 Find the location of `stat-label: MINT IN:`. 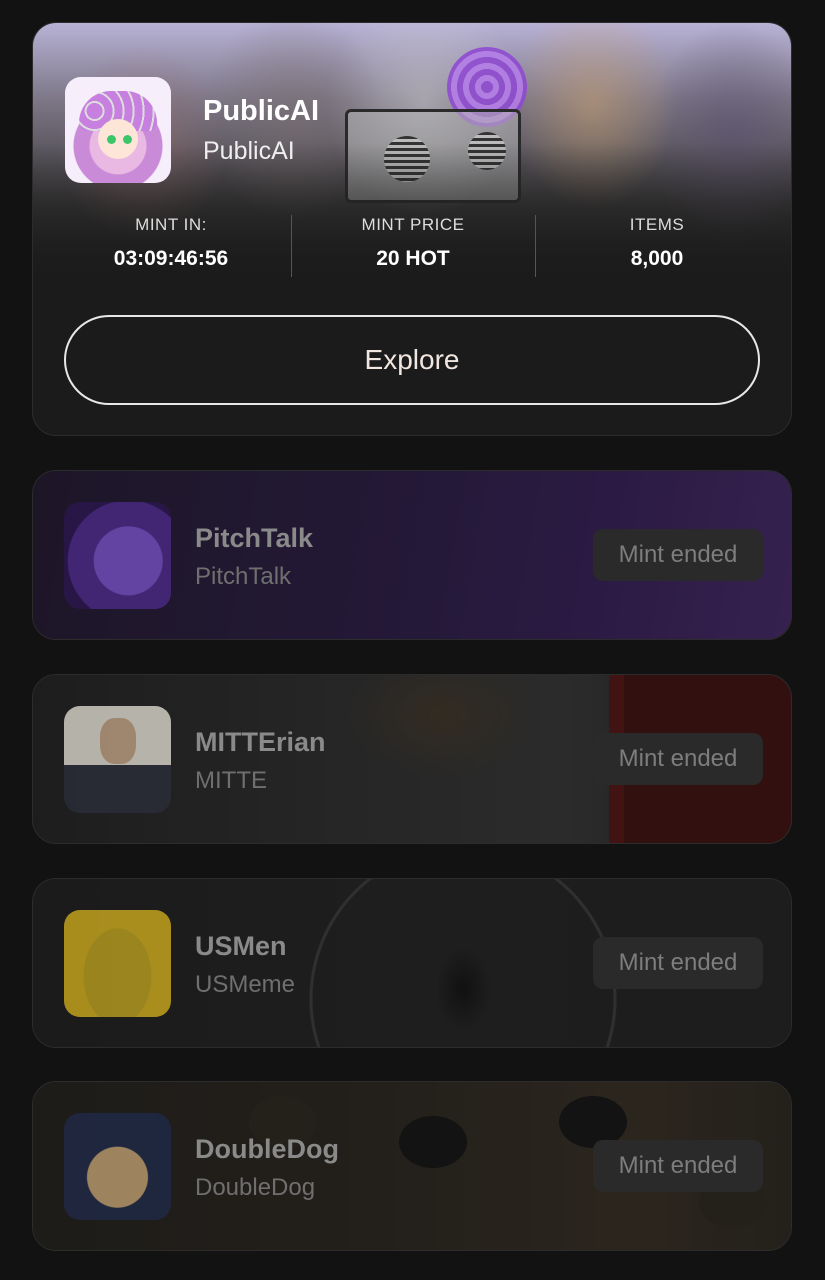

stat-label: MINT IN: is located at coordinates (171, 224).